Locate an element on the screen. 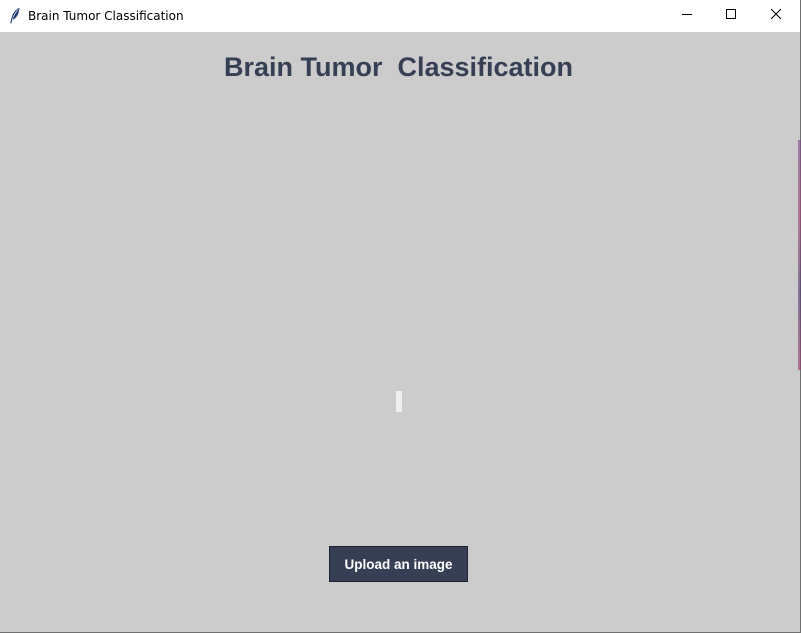 The image size is (801, 633). maximize-button is located at coordinates (731, 16).